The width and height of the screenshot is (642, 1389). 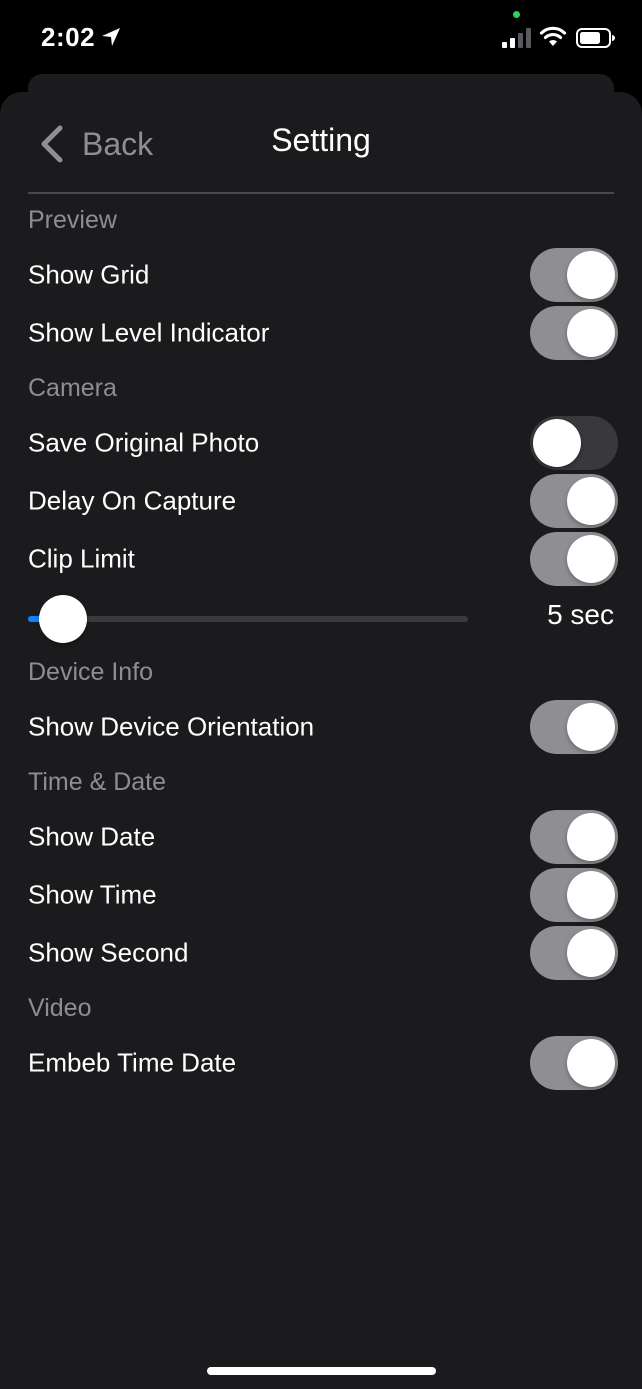 I want to click on show-date-toggle, so click(x=574, y=837).